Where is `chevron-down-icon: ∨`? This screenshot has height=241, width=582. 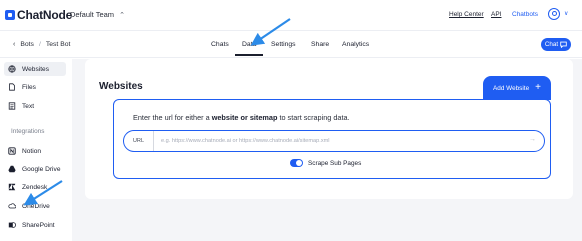
chevron-down-icon: ∨ is located at coordinates (566, 13).